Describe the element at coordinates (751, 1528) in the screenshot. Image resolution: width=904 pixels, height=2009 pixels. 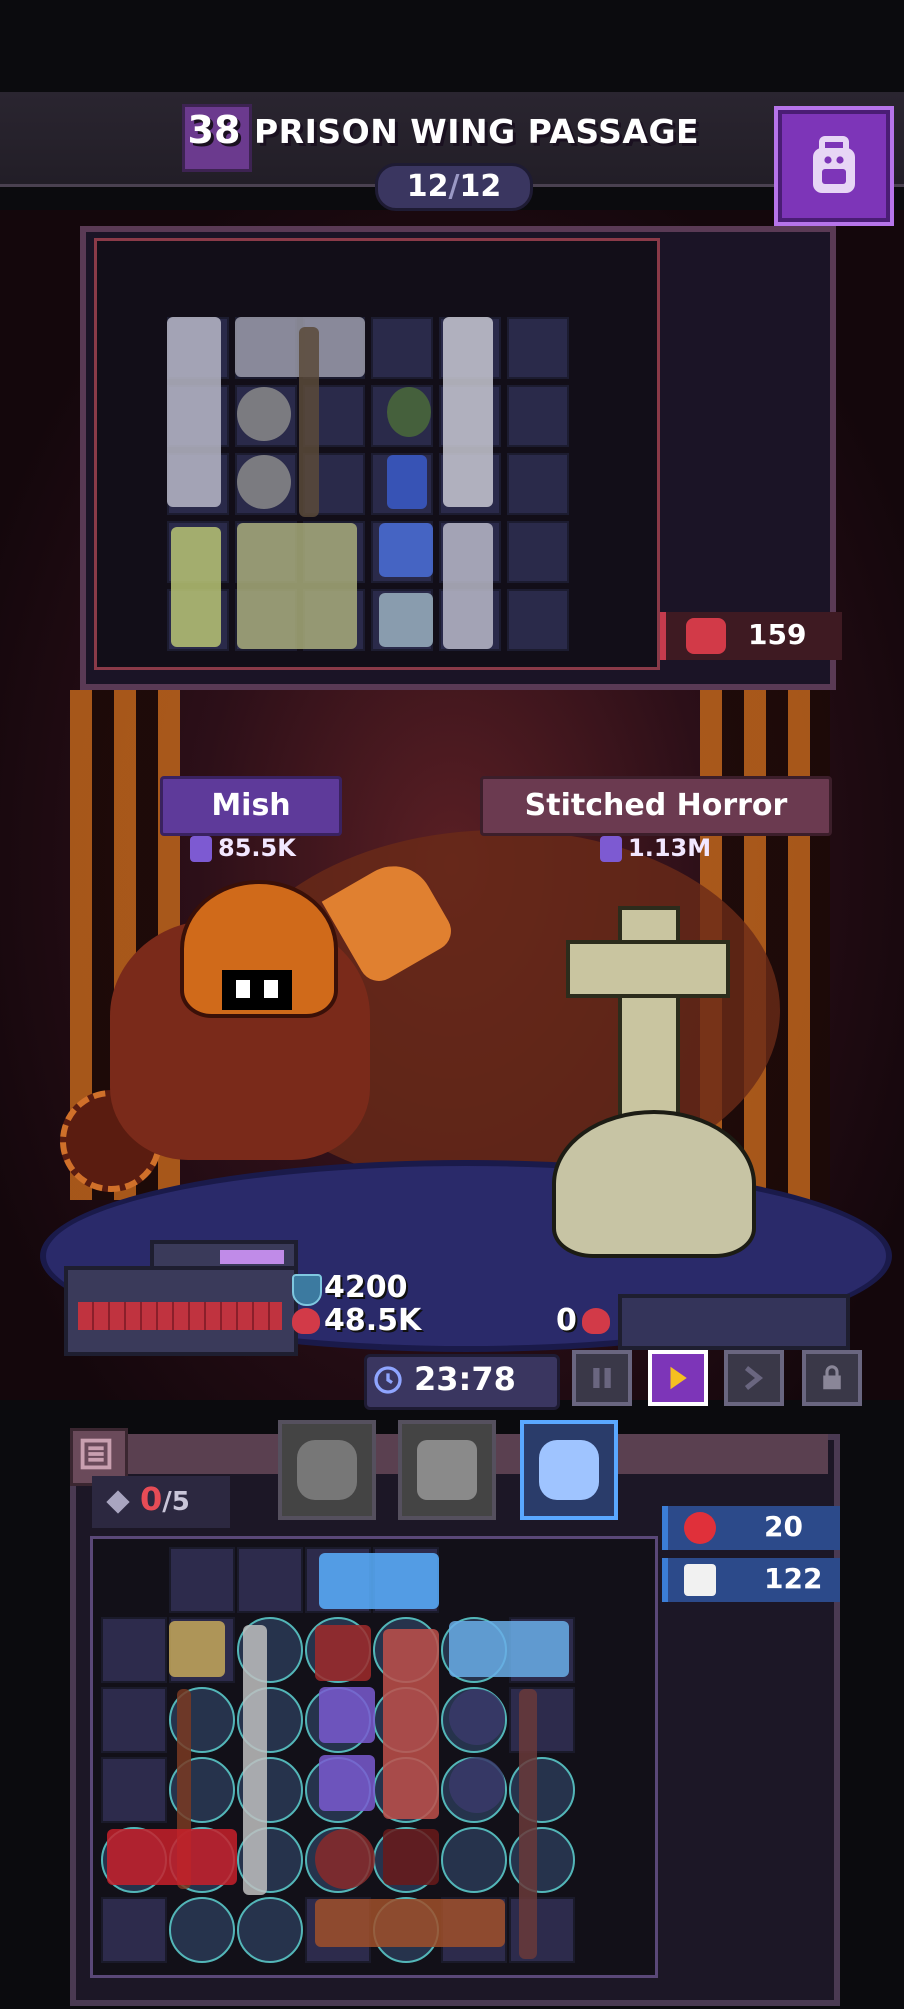
I see `attack-stat-tag: 20` at that location.